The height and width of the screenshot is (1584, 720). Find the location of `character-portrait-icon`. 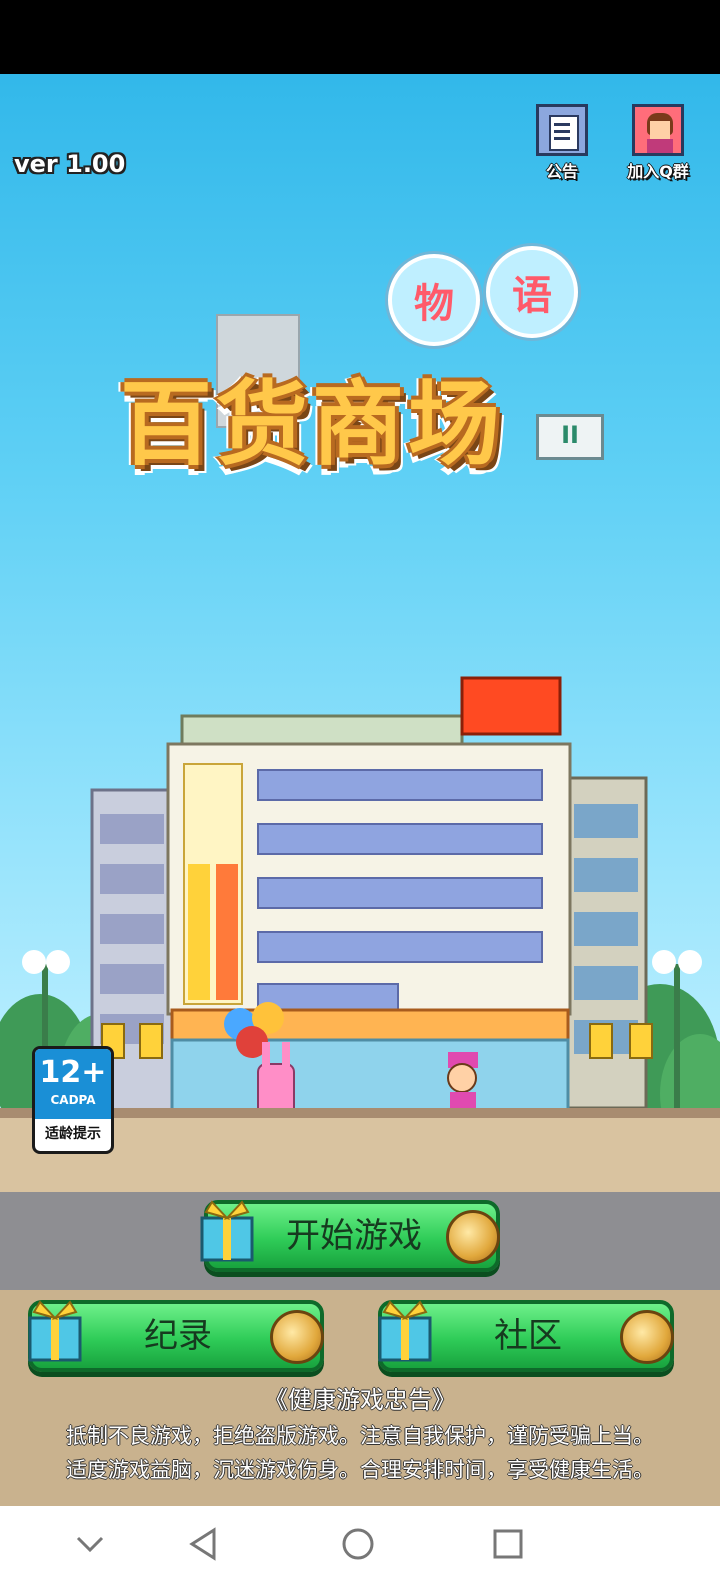

character-portrait-icon is located at coordinates (658, 130).